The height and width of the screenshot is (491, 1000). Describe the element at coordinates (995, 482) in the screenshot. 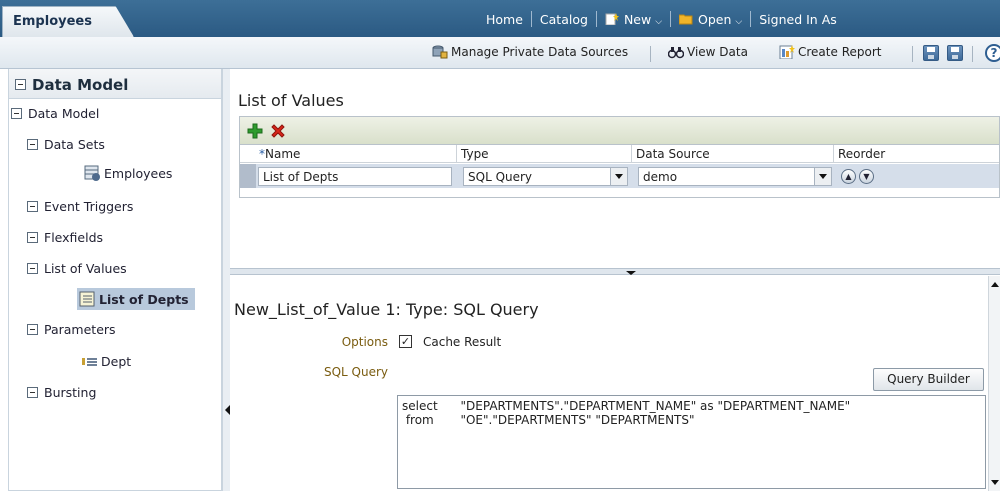

I see `scroll-down-icon` at that location.